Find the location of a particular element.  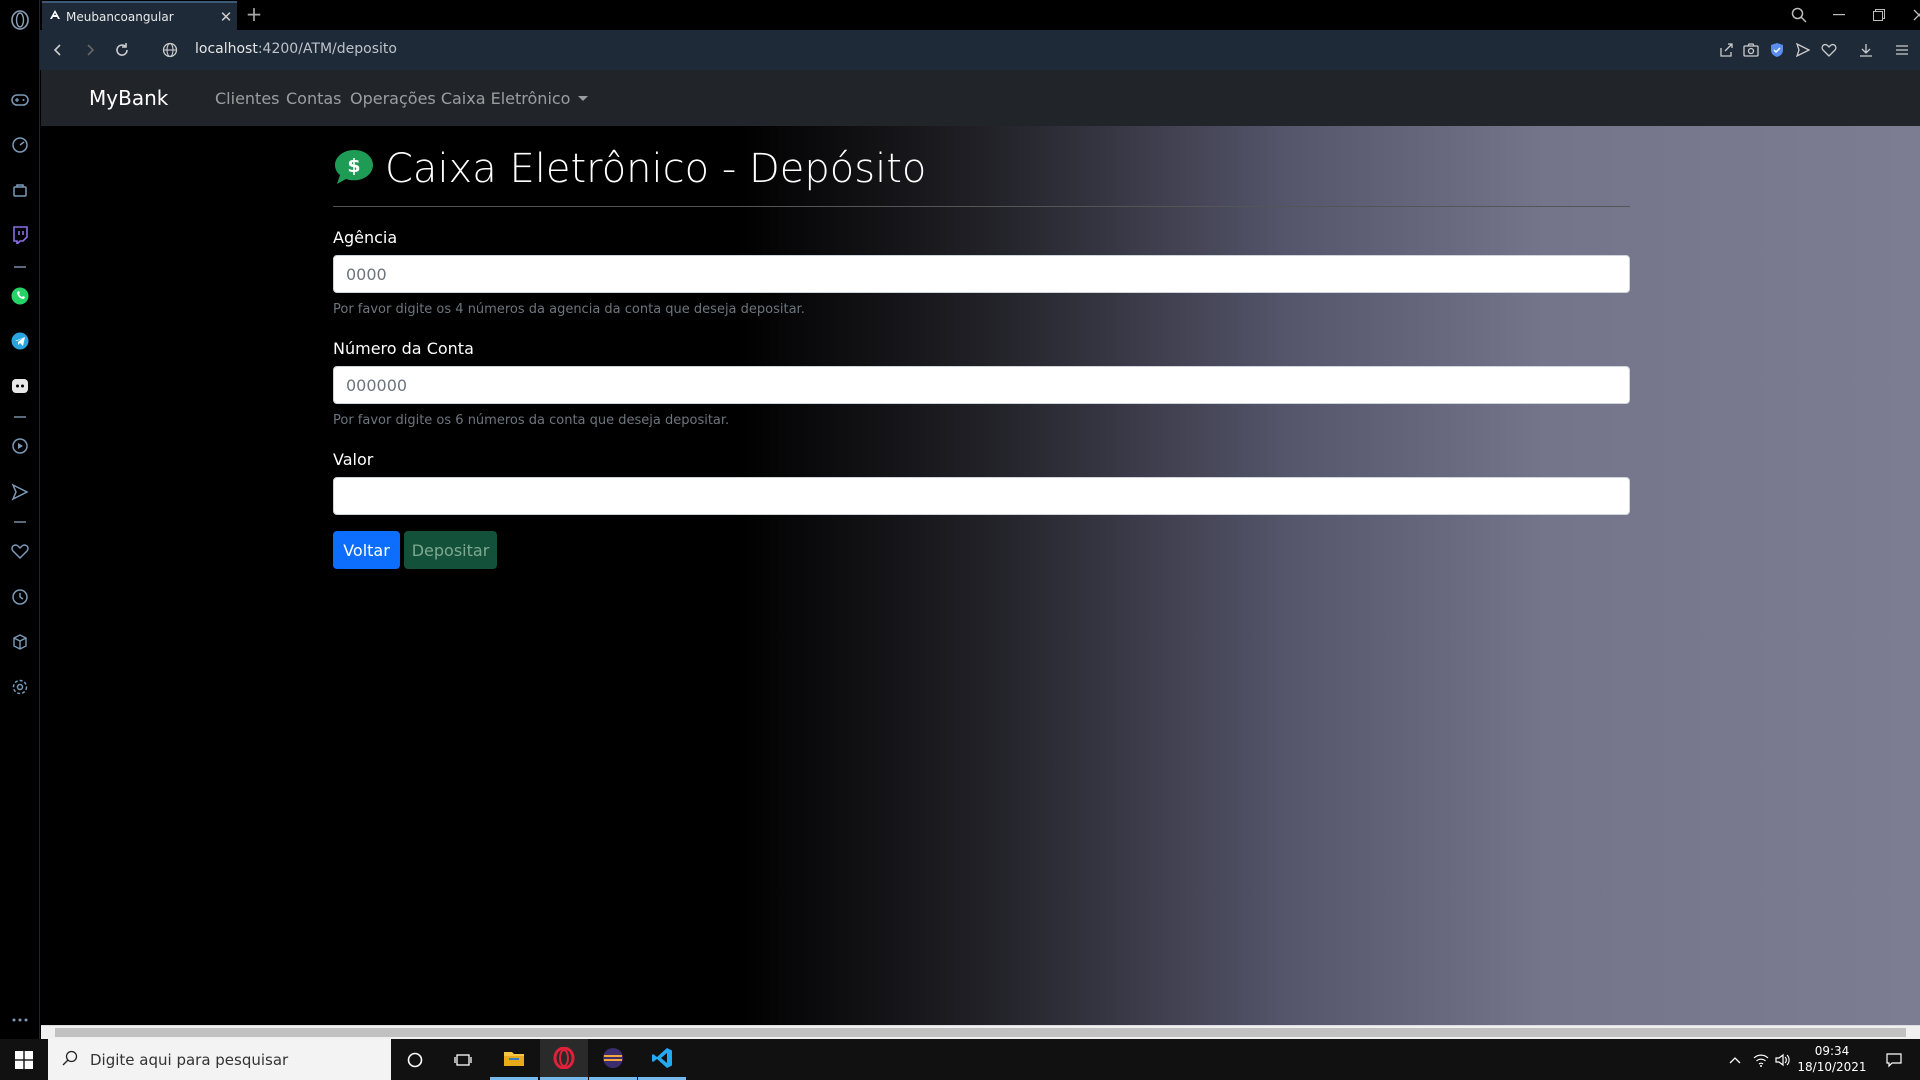

new-tab-button: + is located at coordinates (254, 14).